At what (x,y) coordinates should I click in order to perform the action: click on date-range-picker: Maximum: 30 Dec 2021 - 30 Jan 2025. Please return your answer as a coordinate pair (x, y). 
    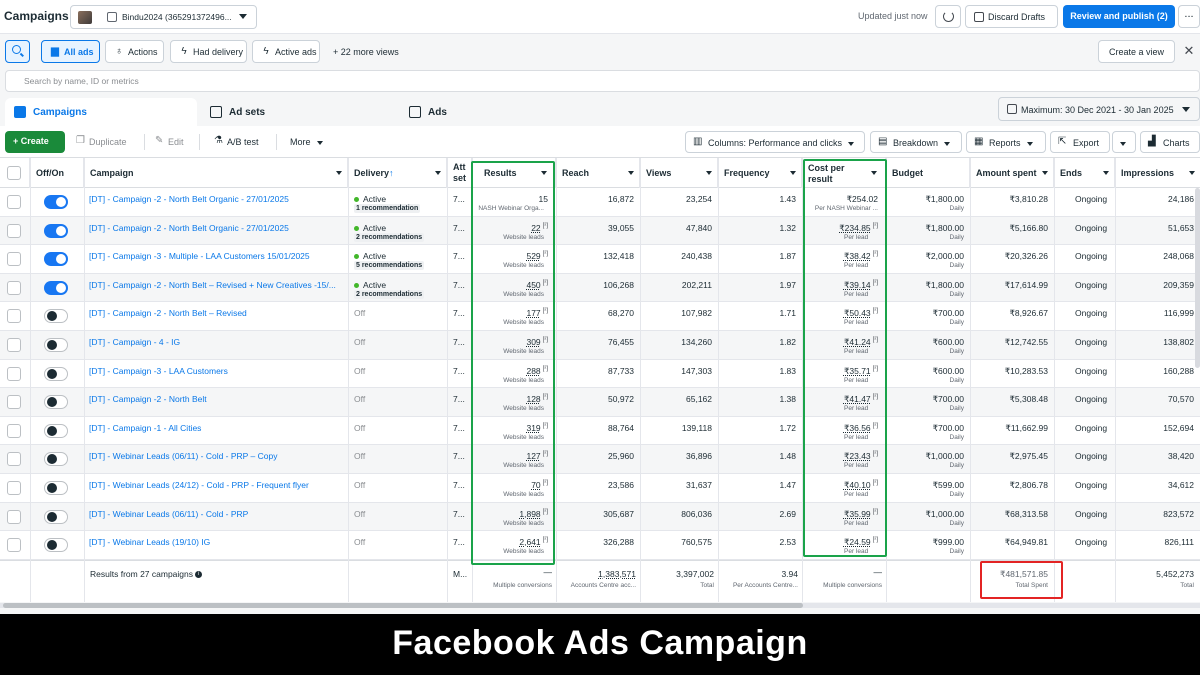
    Looking at the image, I should click on (1099, 109).